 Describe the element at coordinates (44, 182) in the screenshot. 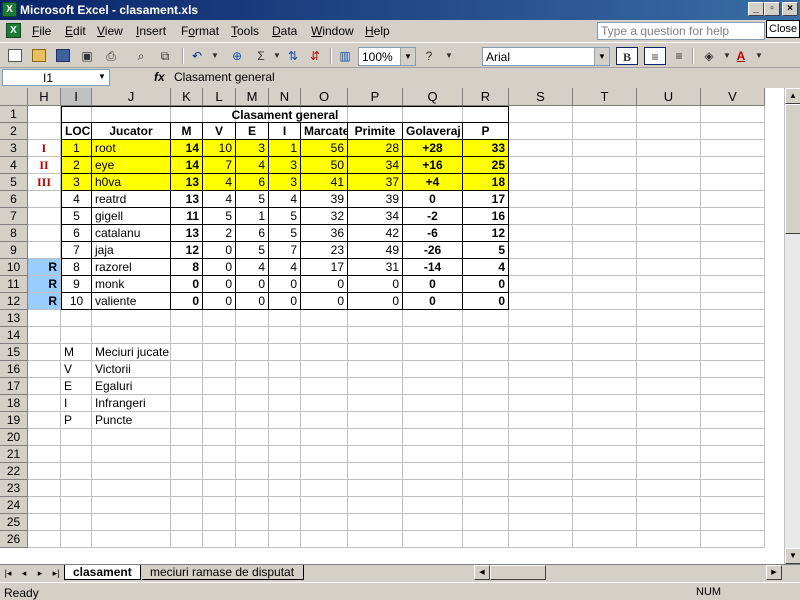

I see `rank-marker: III` at that location.